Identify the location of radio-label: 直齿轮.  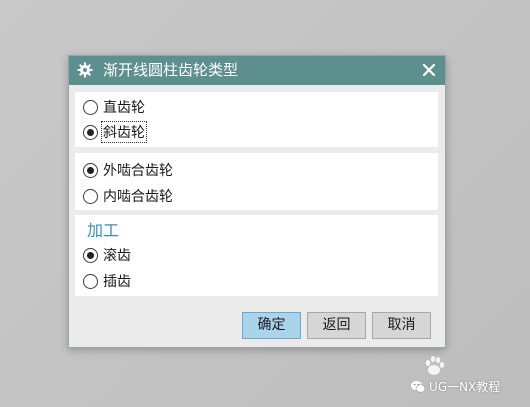
(124, 108).